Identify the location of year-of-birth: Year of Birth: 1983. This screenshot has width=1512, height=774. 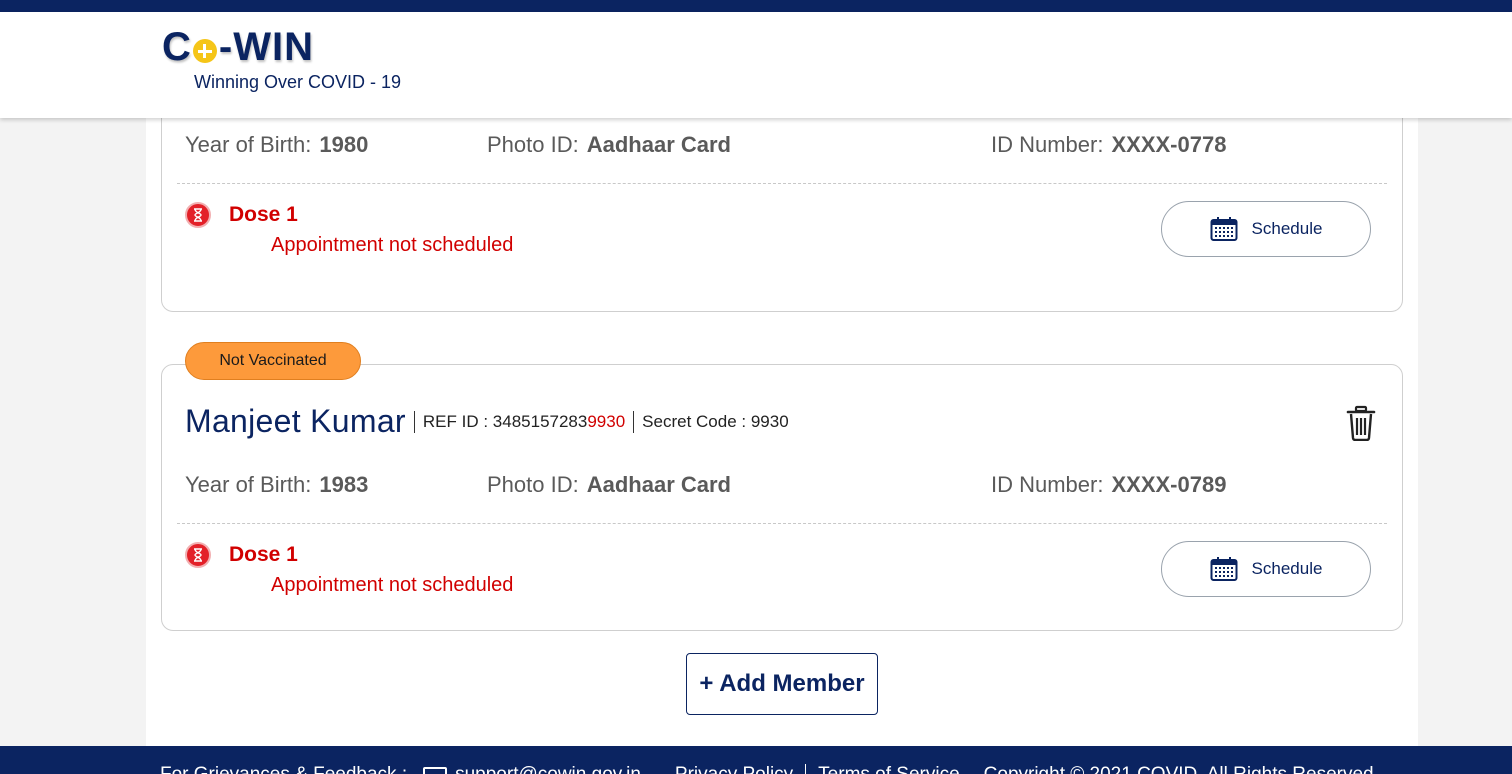
(276, 485).